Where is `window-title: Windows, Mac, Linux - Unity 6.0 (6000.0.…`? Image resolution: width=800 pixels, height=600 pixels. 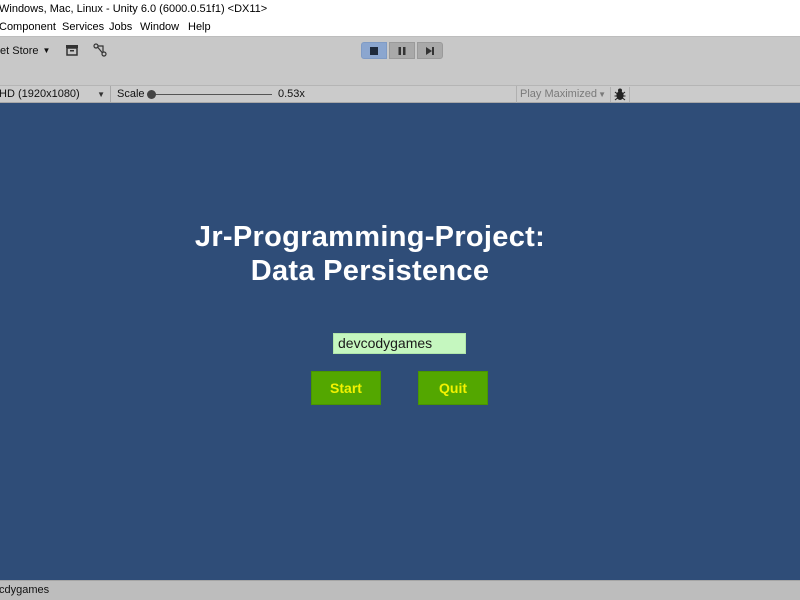 window-title: Windows, Mac, Linux - Unity 6.0 (6000.0.… is located at coordinates (134, 9).